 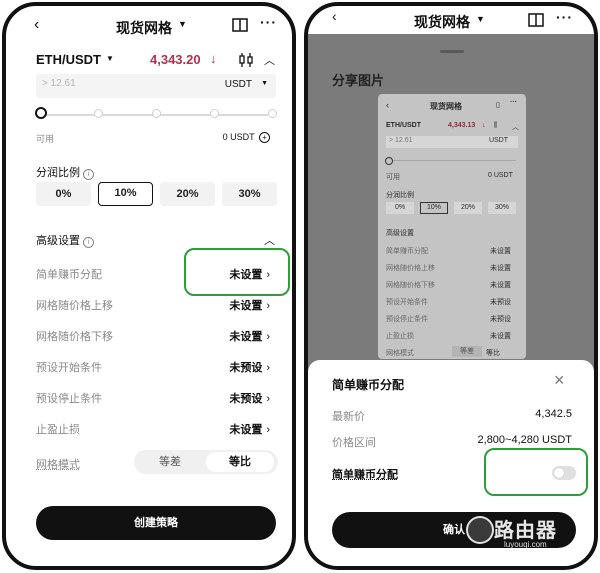 I want to click on row-start-condition-value: 未预设 ›, so click(x=249, y=367).